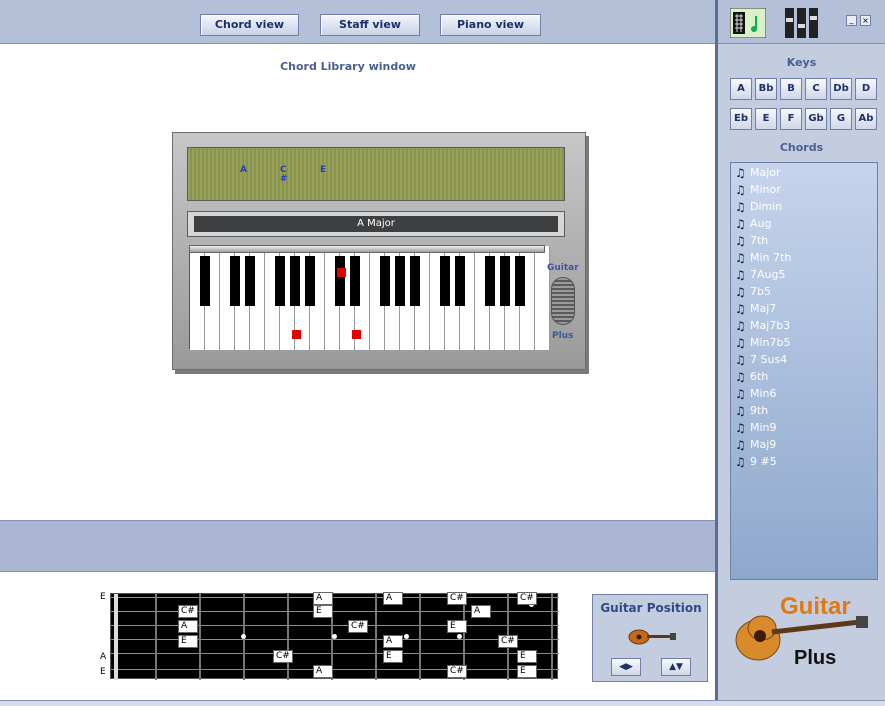  I want to click on chord-list-item: ♫ 9th, so click(751, 411).